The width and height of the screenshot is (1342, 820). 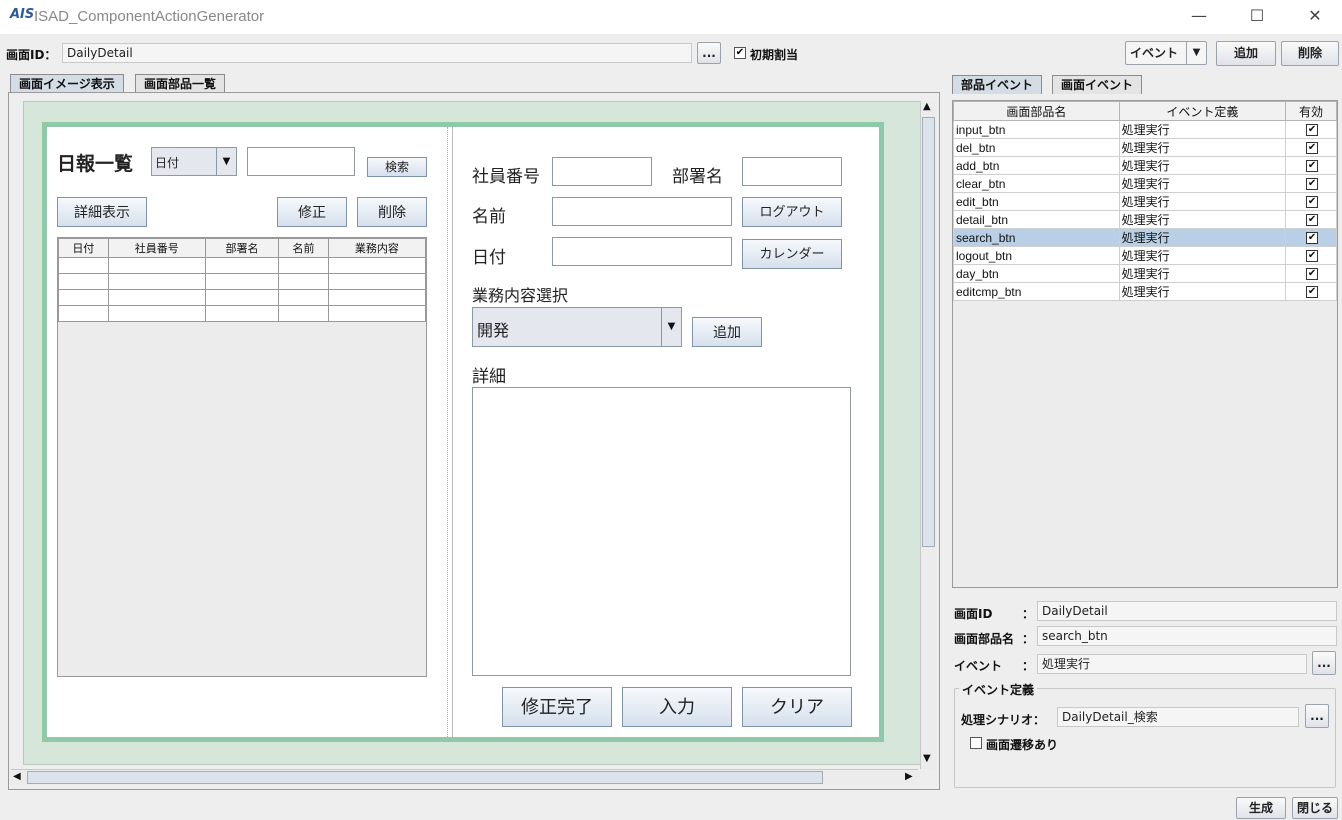 What do you see at coordinates (602, 171) in the screenshot?
I see `employee-no-input` at bounding box center [602, 171].